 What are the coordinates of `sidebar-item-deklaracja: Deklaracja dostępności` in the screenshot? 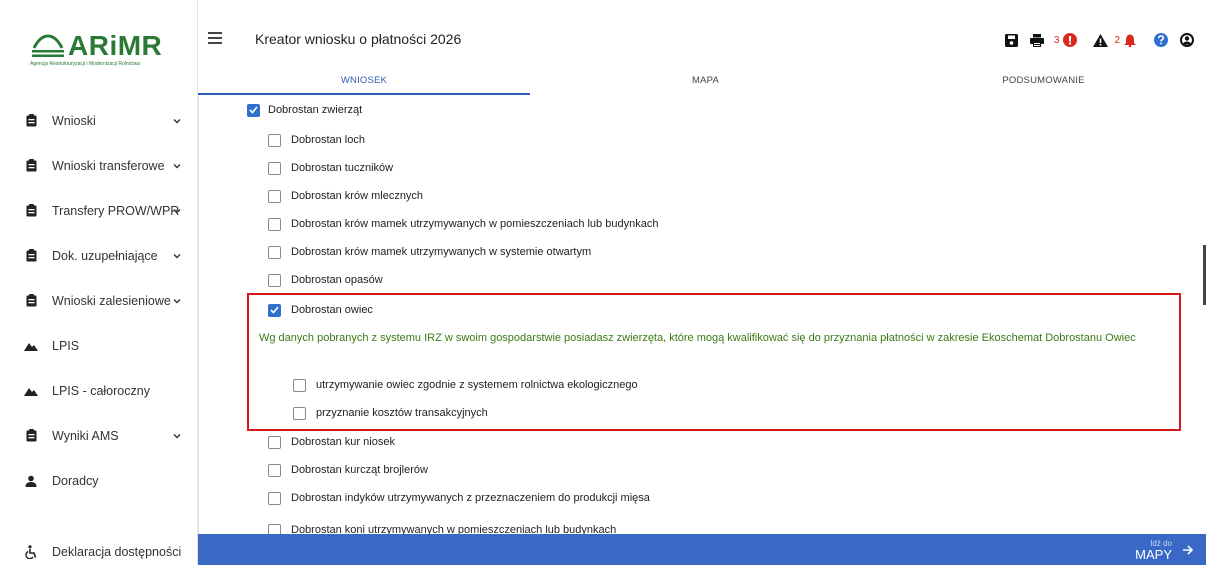 It's located at (99, 551).